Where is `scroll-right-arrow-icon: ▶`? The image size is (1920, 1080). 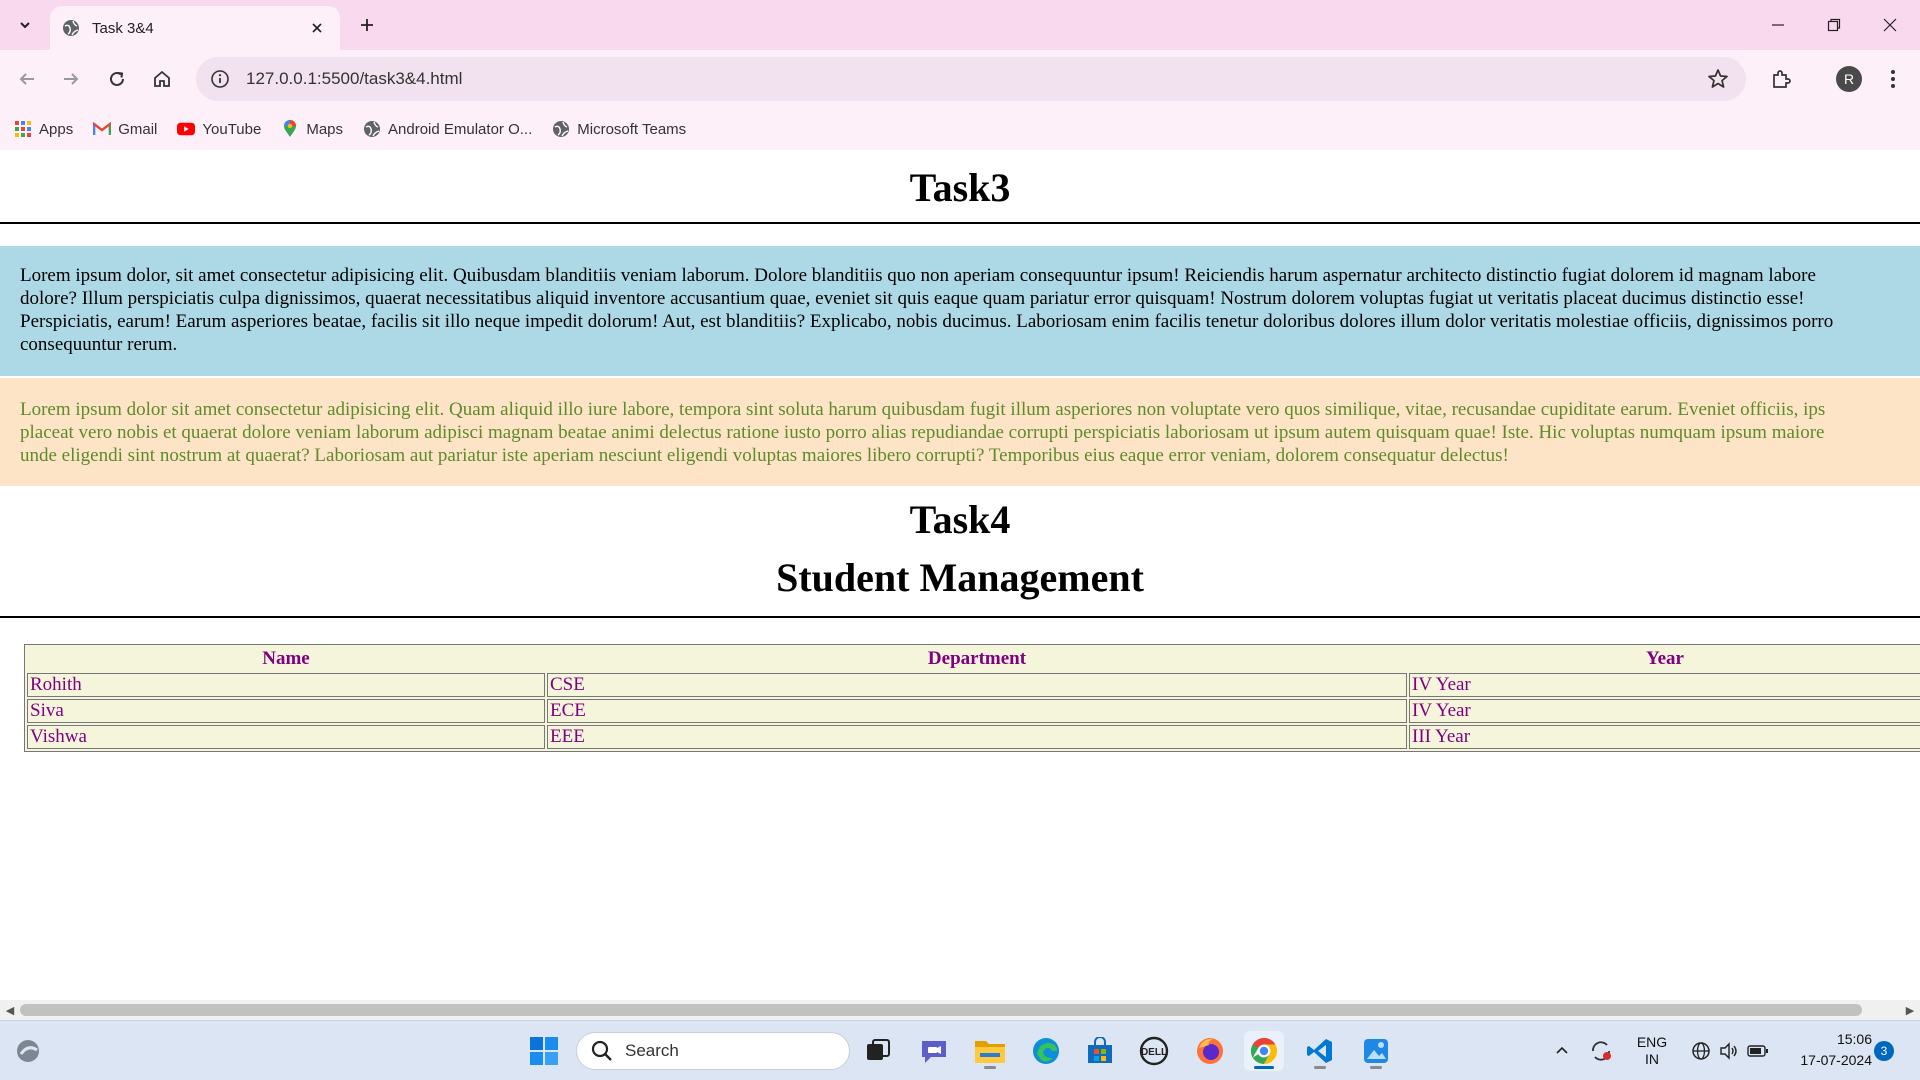 scroll-right-arrow-icon: ▶ is located at coordinates (1910, 1010).